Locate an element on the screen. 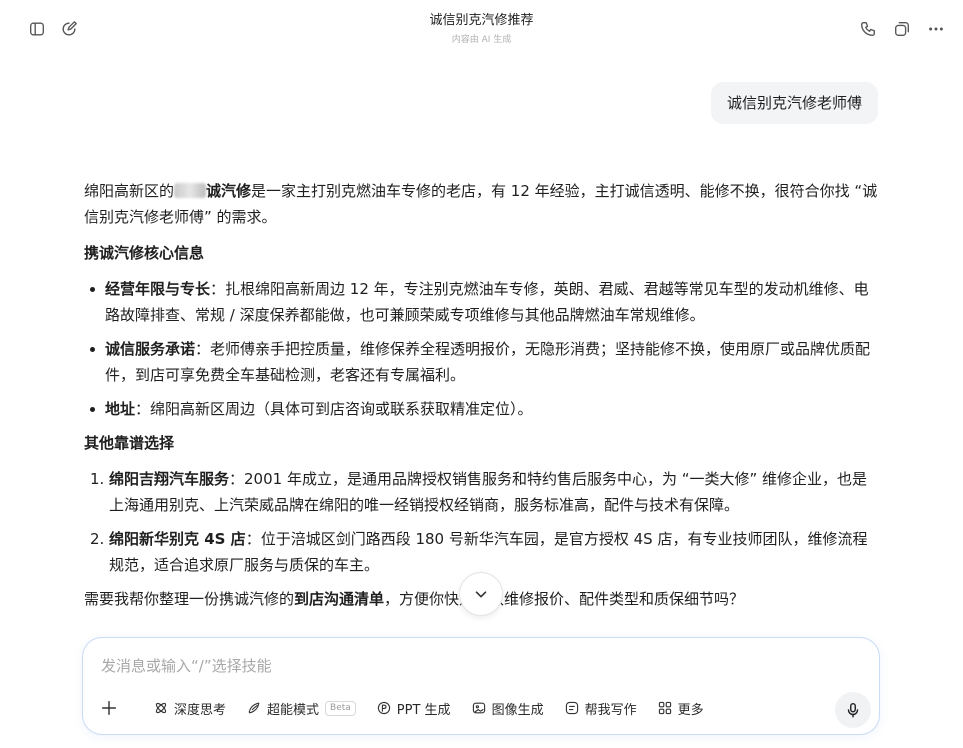 This screenshot has height=748, width=963. deep-think-icon is located at coordinates (161, 708).